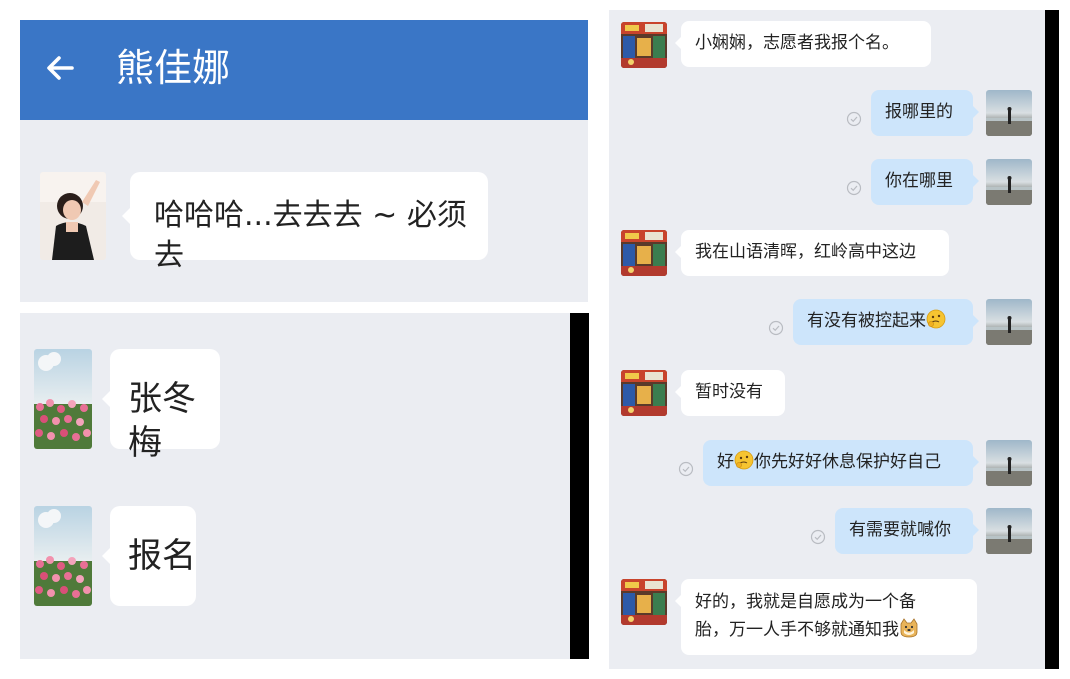 Image resolution: width=1070 pixels, height=679 pixels. What do you see at coordinates (866, 321) in the screenshot?
I see `message-text: 有没有被控起来` at bounding box center [866, 321].